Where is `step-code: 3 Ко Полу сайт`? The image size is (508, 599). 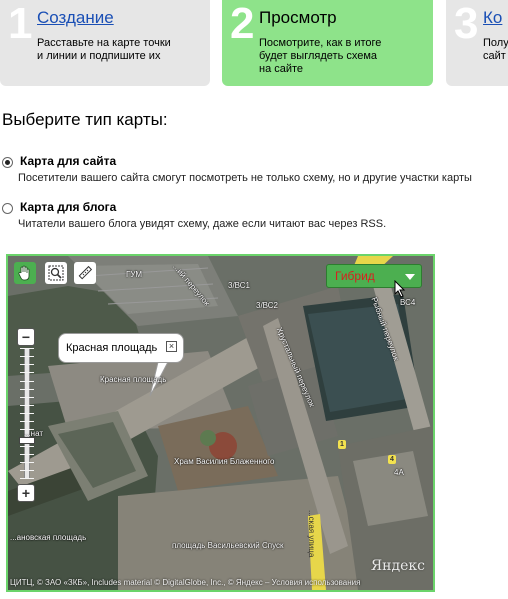 step-code: 3 Ко Полу сайт is located at coordinates (477, 43).